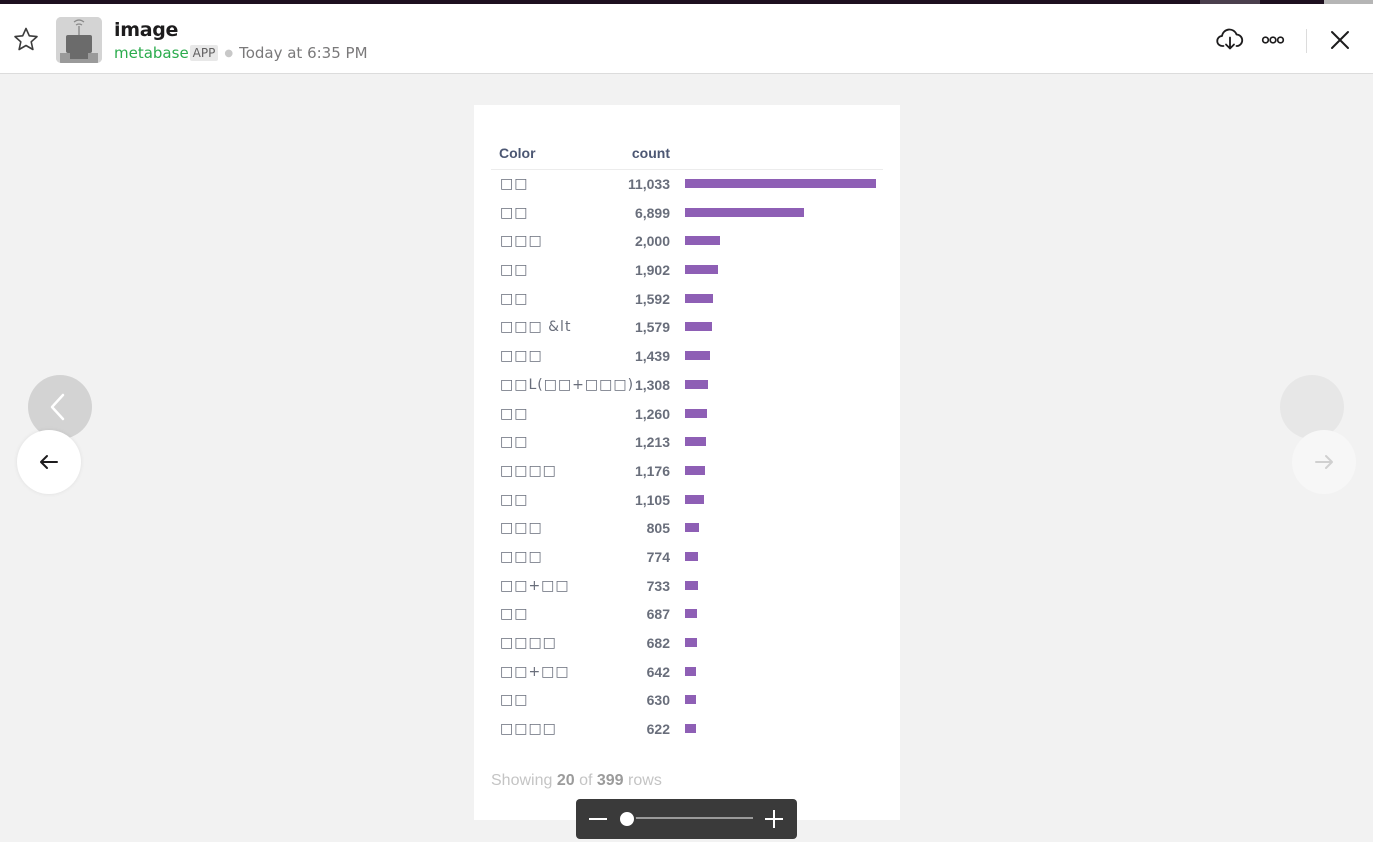 This screenshot has height=842, width=1373. I want to click on footer-suffix: rows, so click(645, 780).